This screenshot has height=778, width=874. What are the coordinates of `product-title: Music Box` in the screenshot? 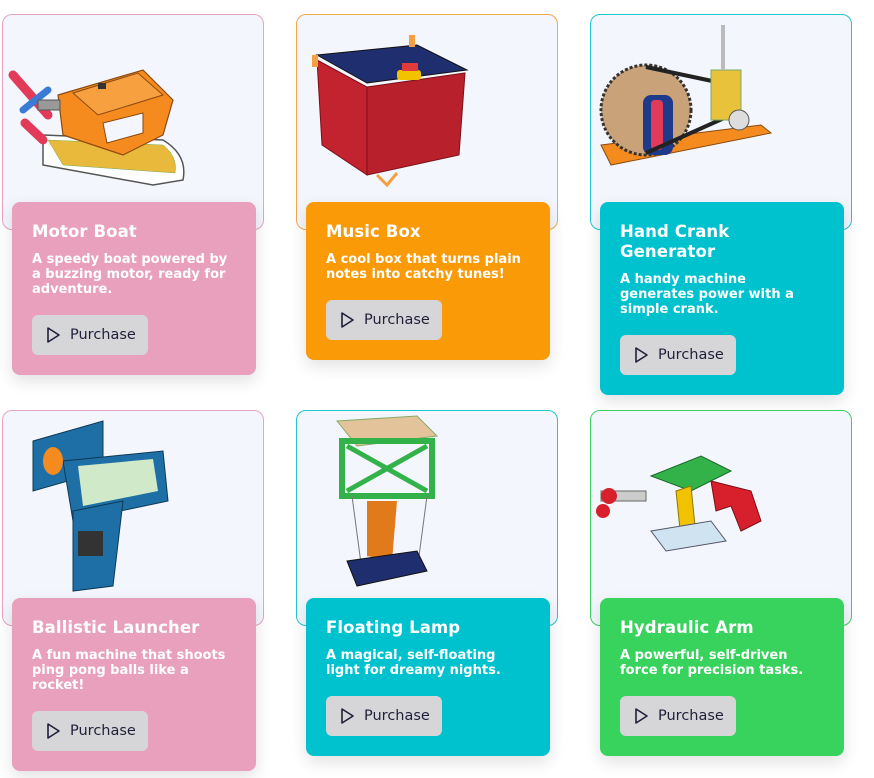 It's located at (373, 231).